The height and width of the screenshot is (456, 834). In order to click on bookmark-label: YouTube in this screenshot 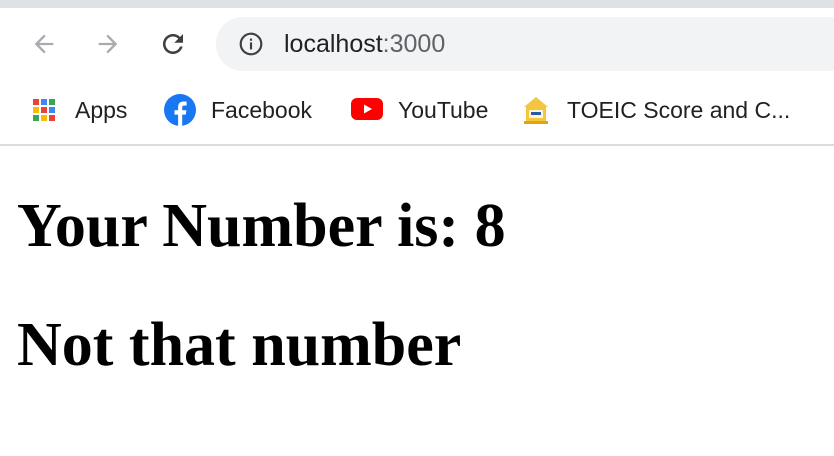, I will do `click(443, 109)`.